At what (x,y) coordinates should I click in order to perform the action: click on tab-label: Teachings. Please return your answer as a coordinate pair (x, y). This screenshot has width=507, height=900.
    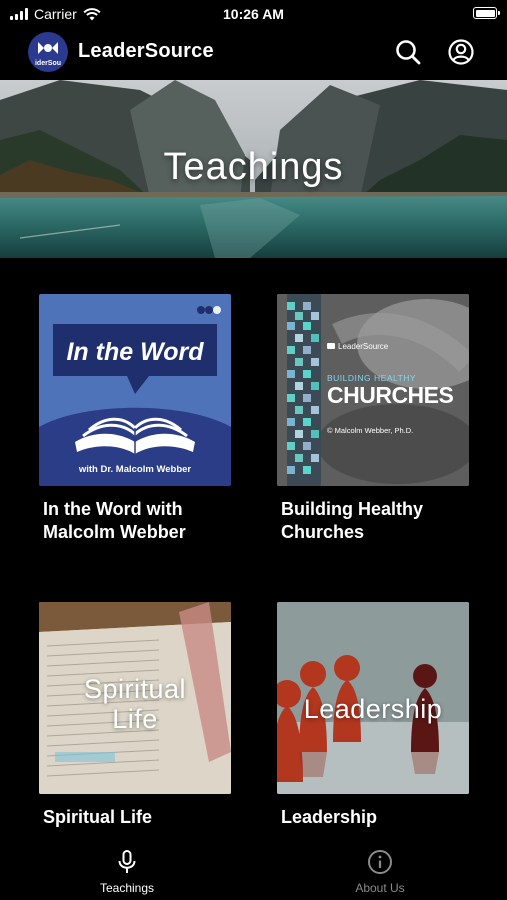
    Looking at the image, I should click on (127, 888).